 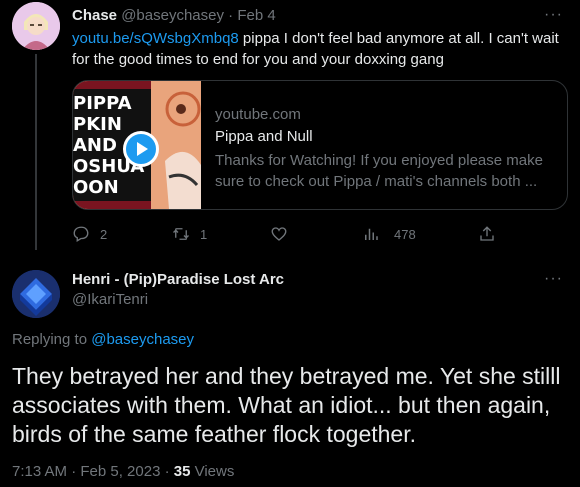 I want to click on share-icon, so click(x=487, y=233).